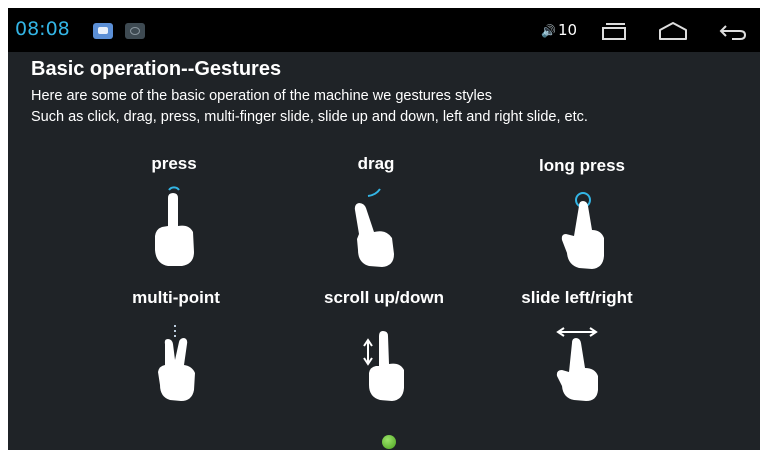 The image size is (760, 450). I want to click on status-bar: 08:08 🔊 10, so click(384, 30).